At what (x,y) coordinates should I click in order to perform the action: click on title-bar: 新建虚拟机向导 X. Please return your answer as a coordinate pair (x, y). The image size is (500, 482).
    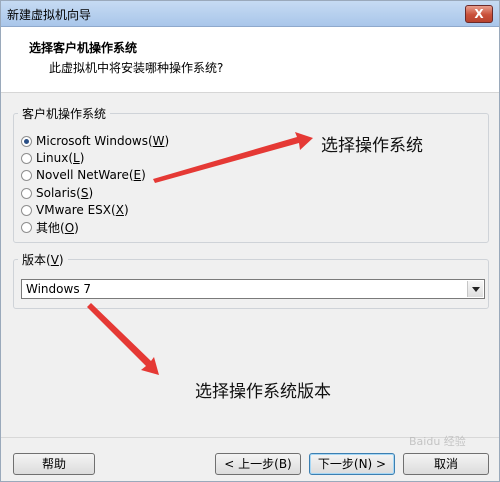
    Looking at the image, I should click on (250, 14).